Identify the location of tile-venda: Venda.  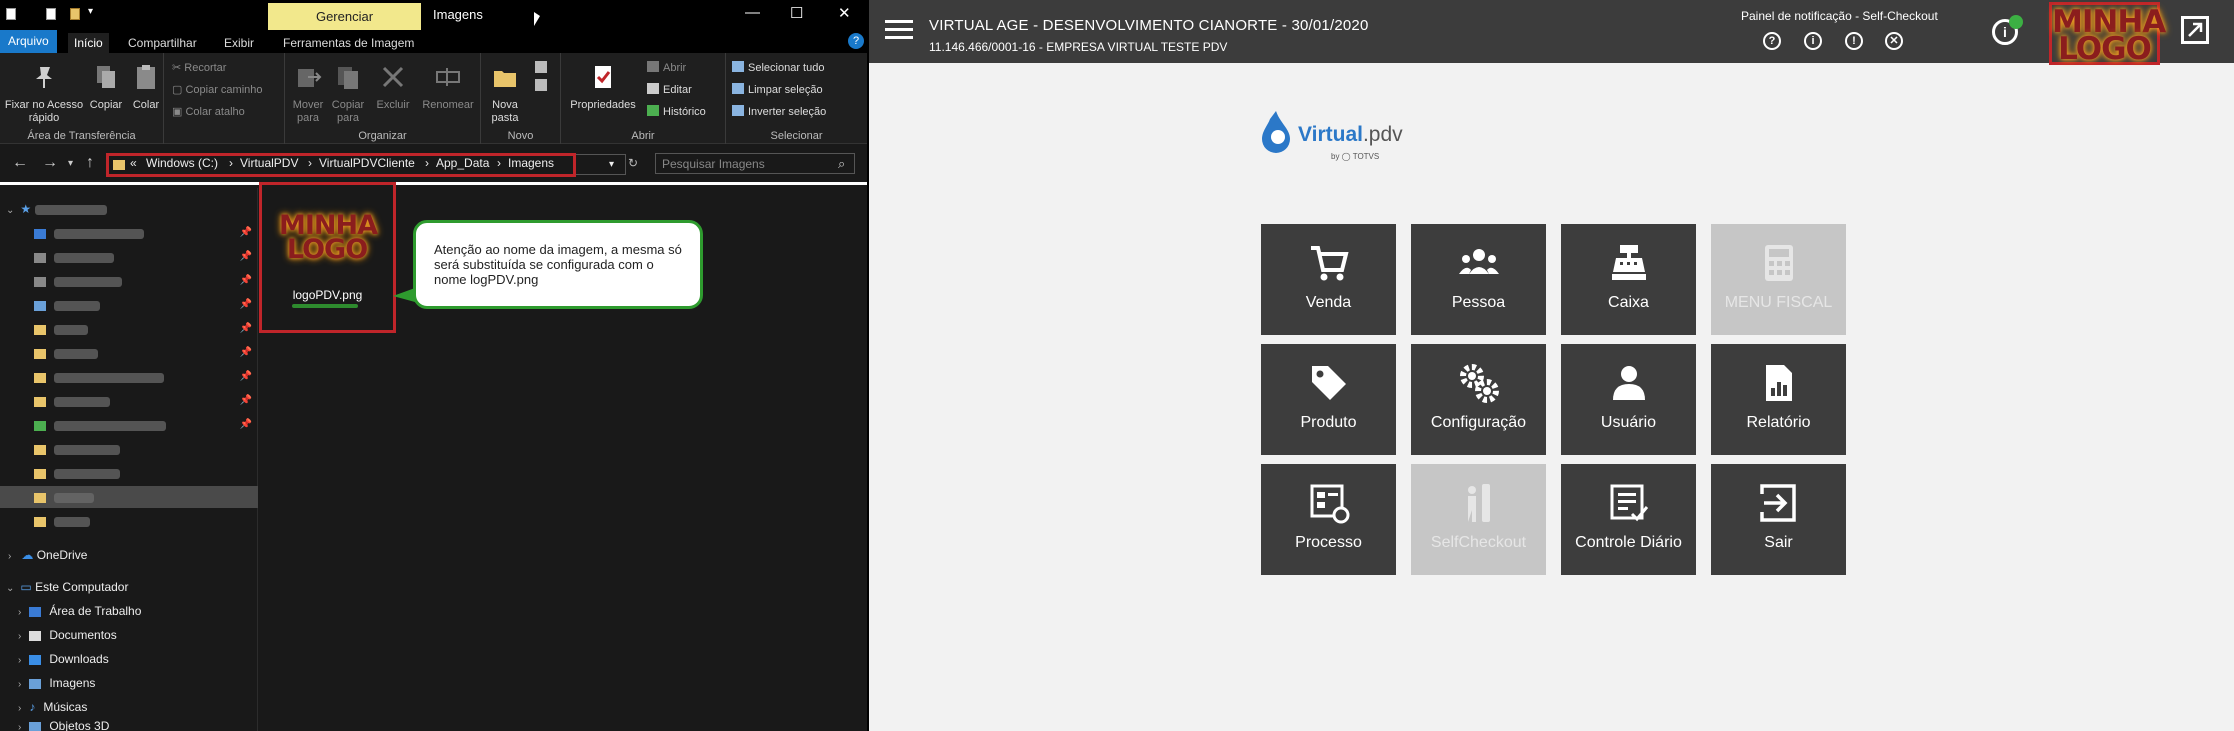
(1328, 279).